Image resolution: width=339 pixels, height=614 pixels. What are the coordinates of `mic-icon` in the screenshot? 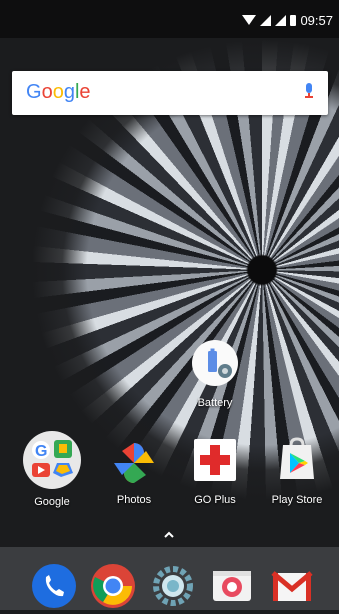 It's located at (309, 90).